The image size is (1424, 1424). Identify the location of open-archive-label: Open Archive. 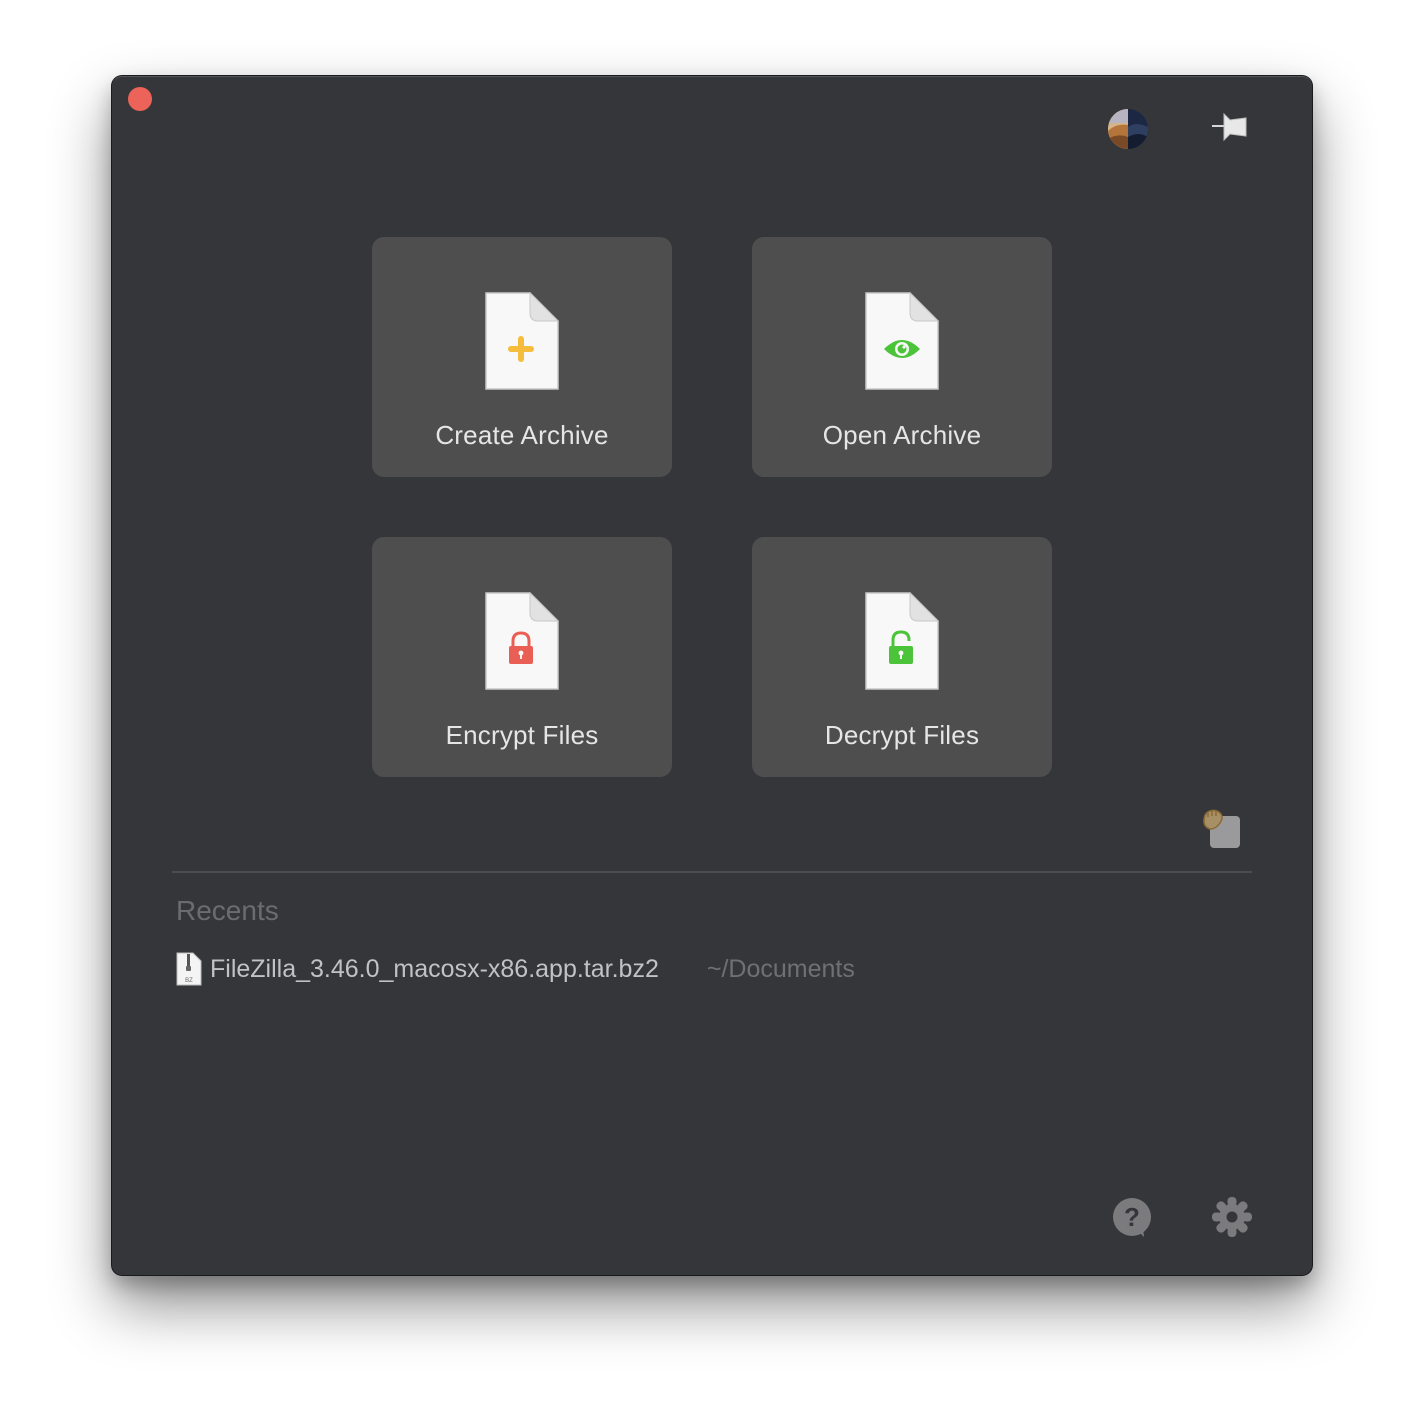
(902, 435).